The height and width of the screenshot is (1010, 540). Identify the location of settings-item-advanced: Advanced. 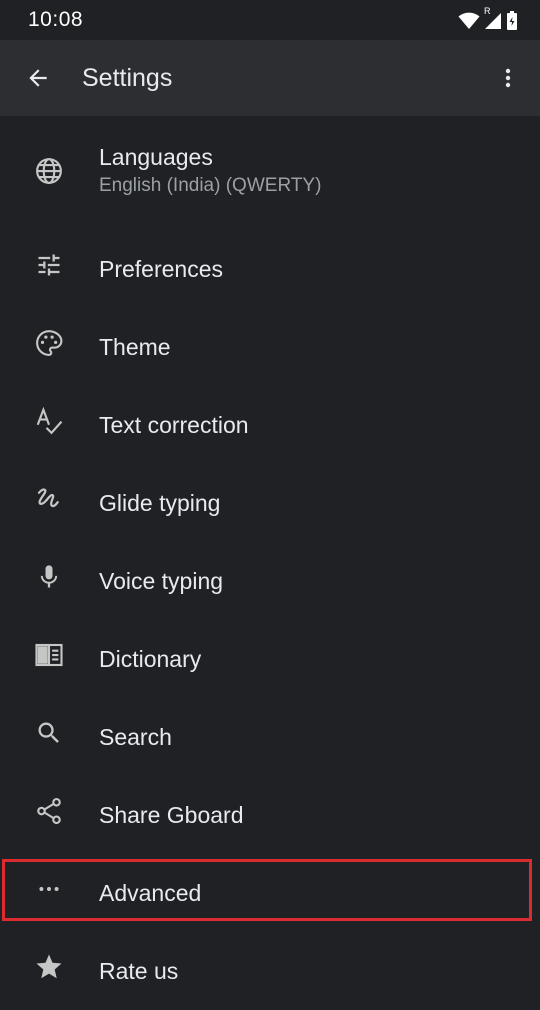
(270, 893).